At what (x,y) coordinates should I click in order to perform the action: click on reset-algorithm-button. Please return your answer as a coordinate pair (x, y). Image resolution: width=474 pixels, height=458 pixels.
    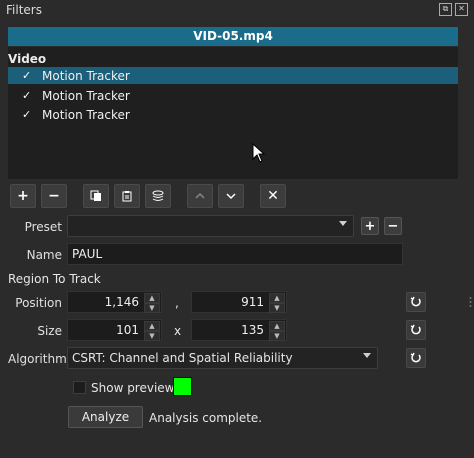
    Looking at the image, I should click on (416, 358).